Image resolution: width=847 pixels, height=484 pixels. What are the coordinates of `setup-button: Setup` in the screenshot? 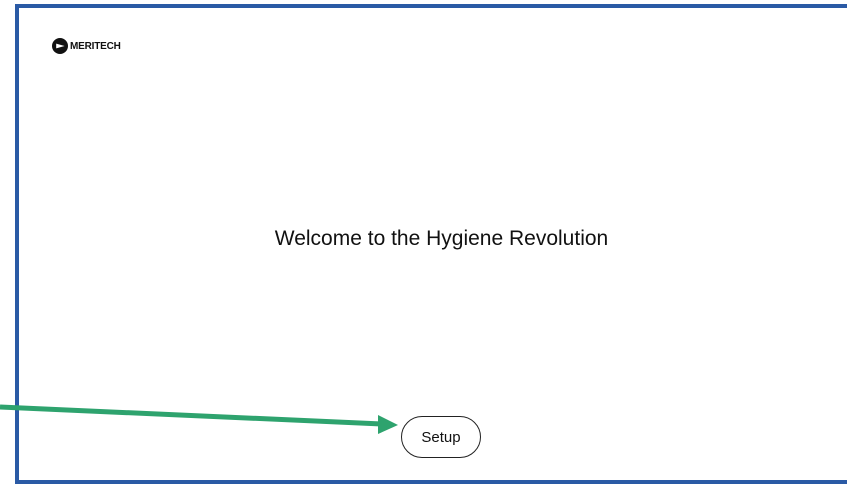 It's located at (441, 437).